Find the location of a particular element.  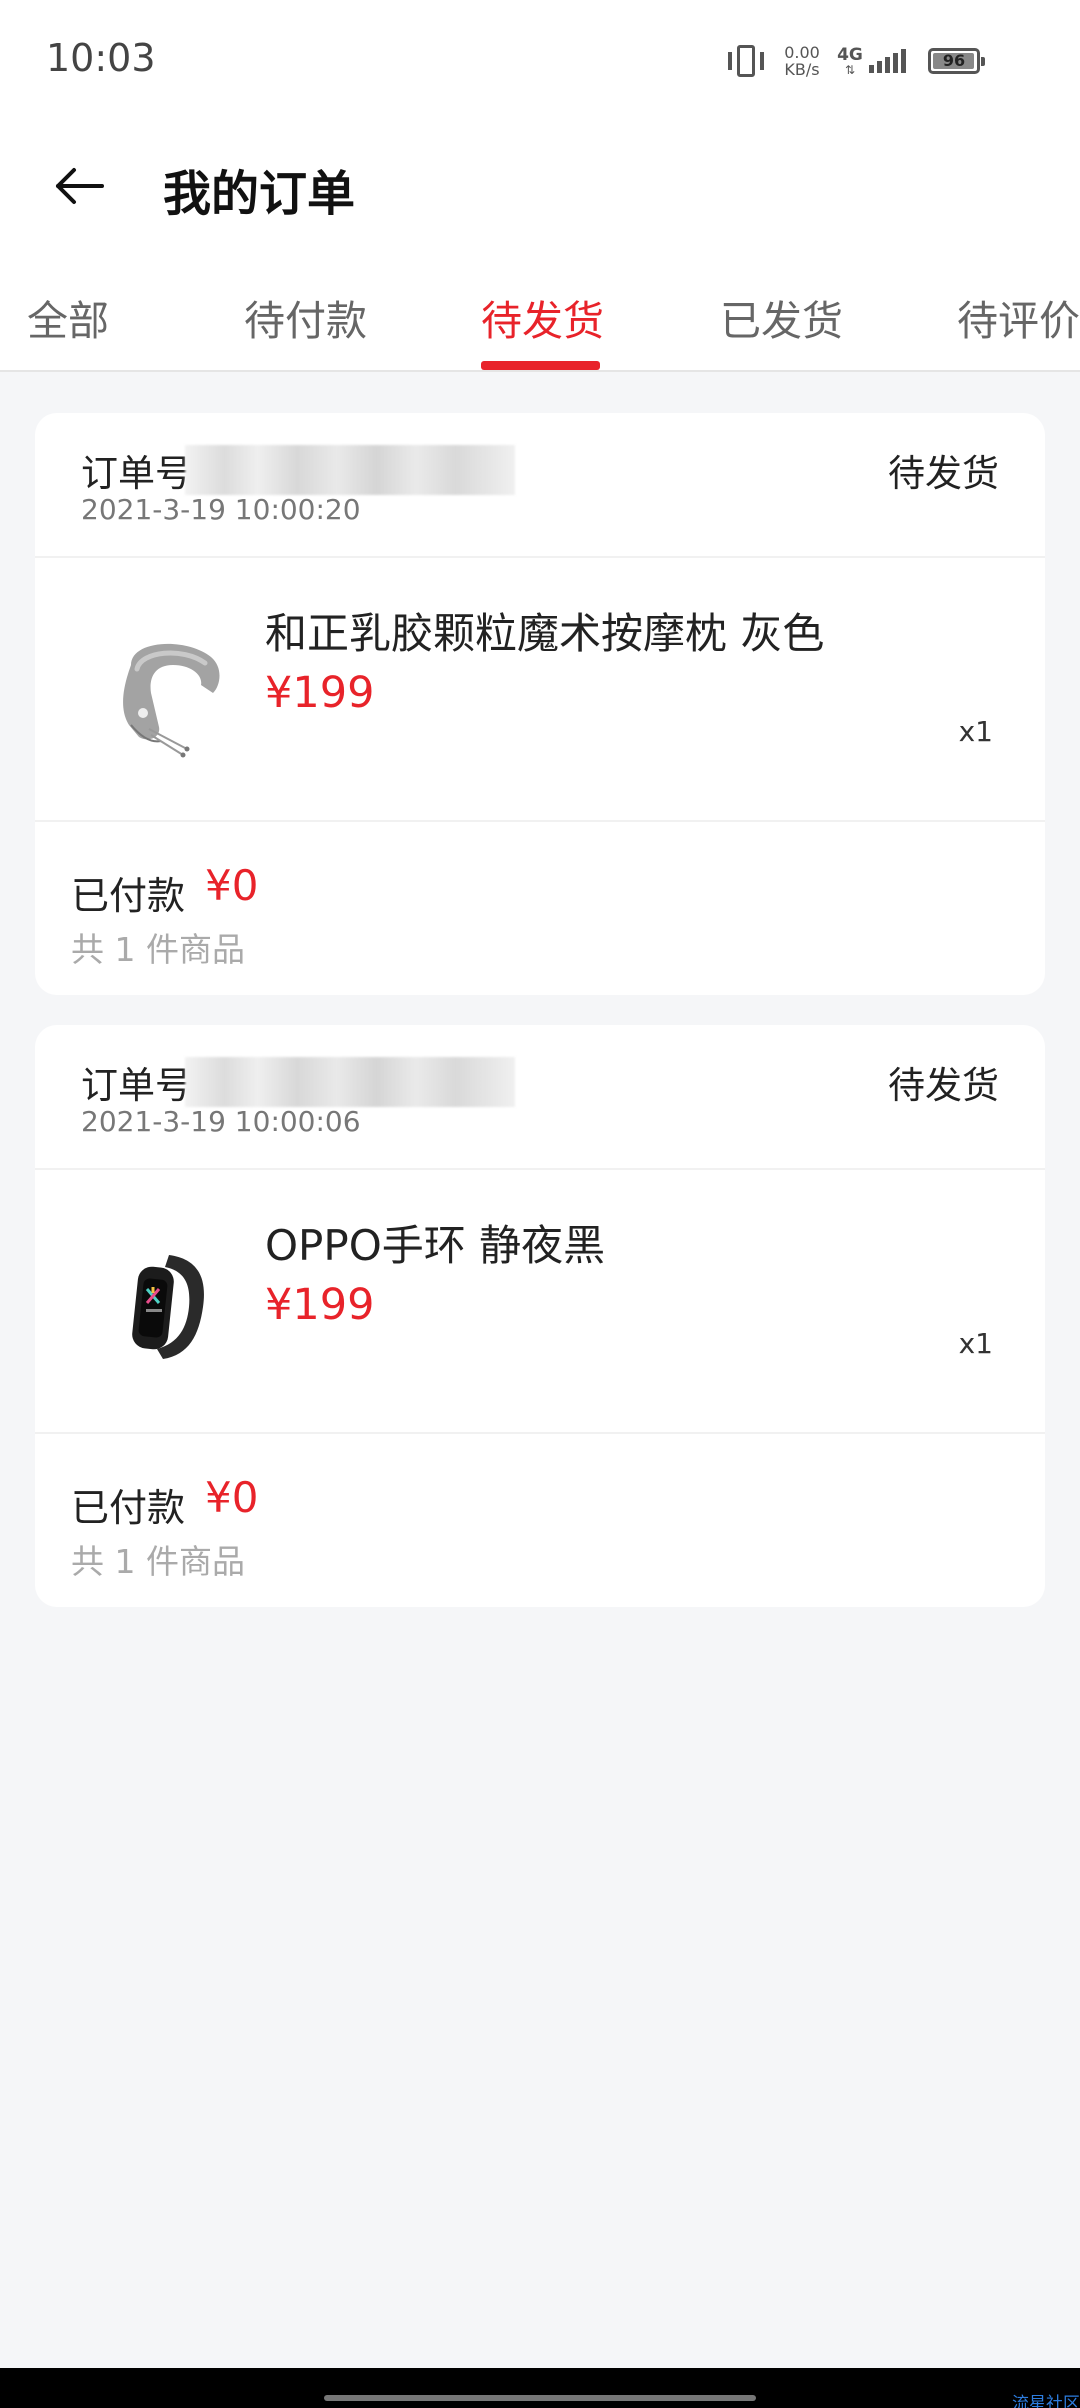

tab-pending-review: 待评价 is located at coordinates (1018, 317).